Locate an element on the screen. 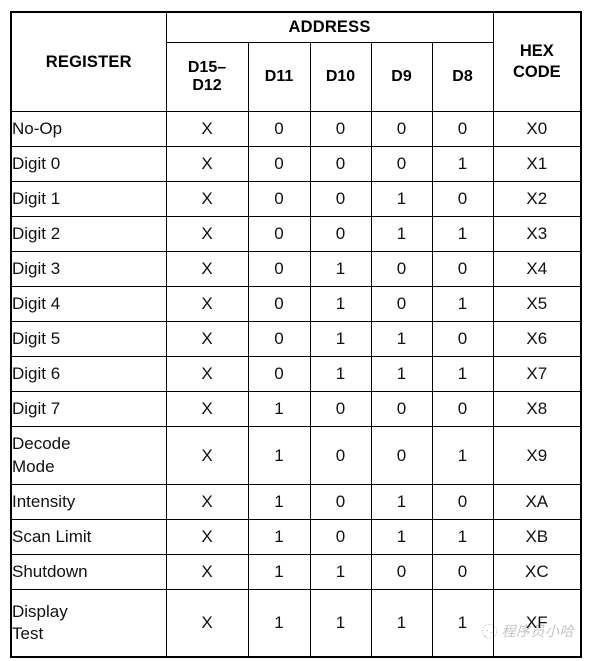 The image size is (599, 661). hex-code-cell: X1 is located at coordinates (537, 164).